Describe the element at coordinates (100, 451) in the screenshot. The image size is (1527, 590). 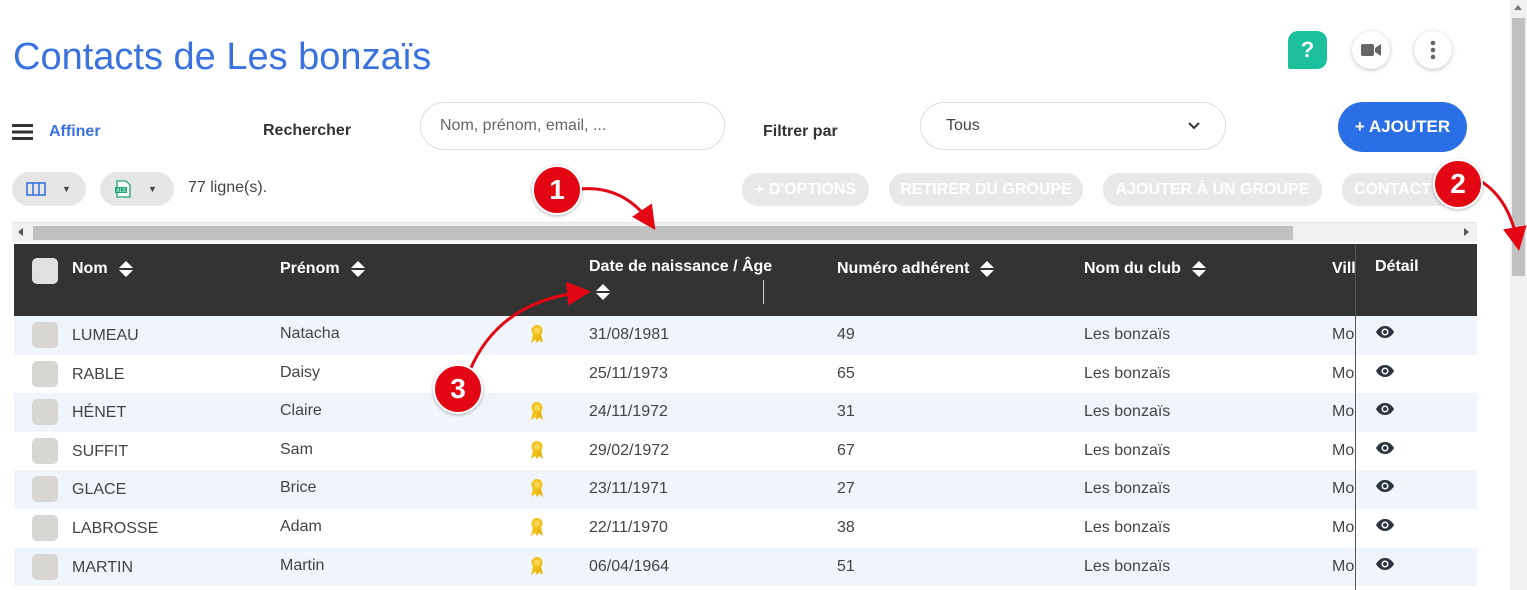
I see `cell-nom: SUFFIT` at that location.